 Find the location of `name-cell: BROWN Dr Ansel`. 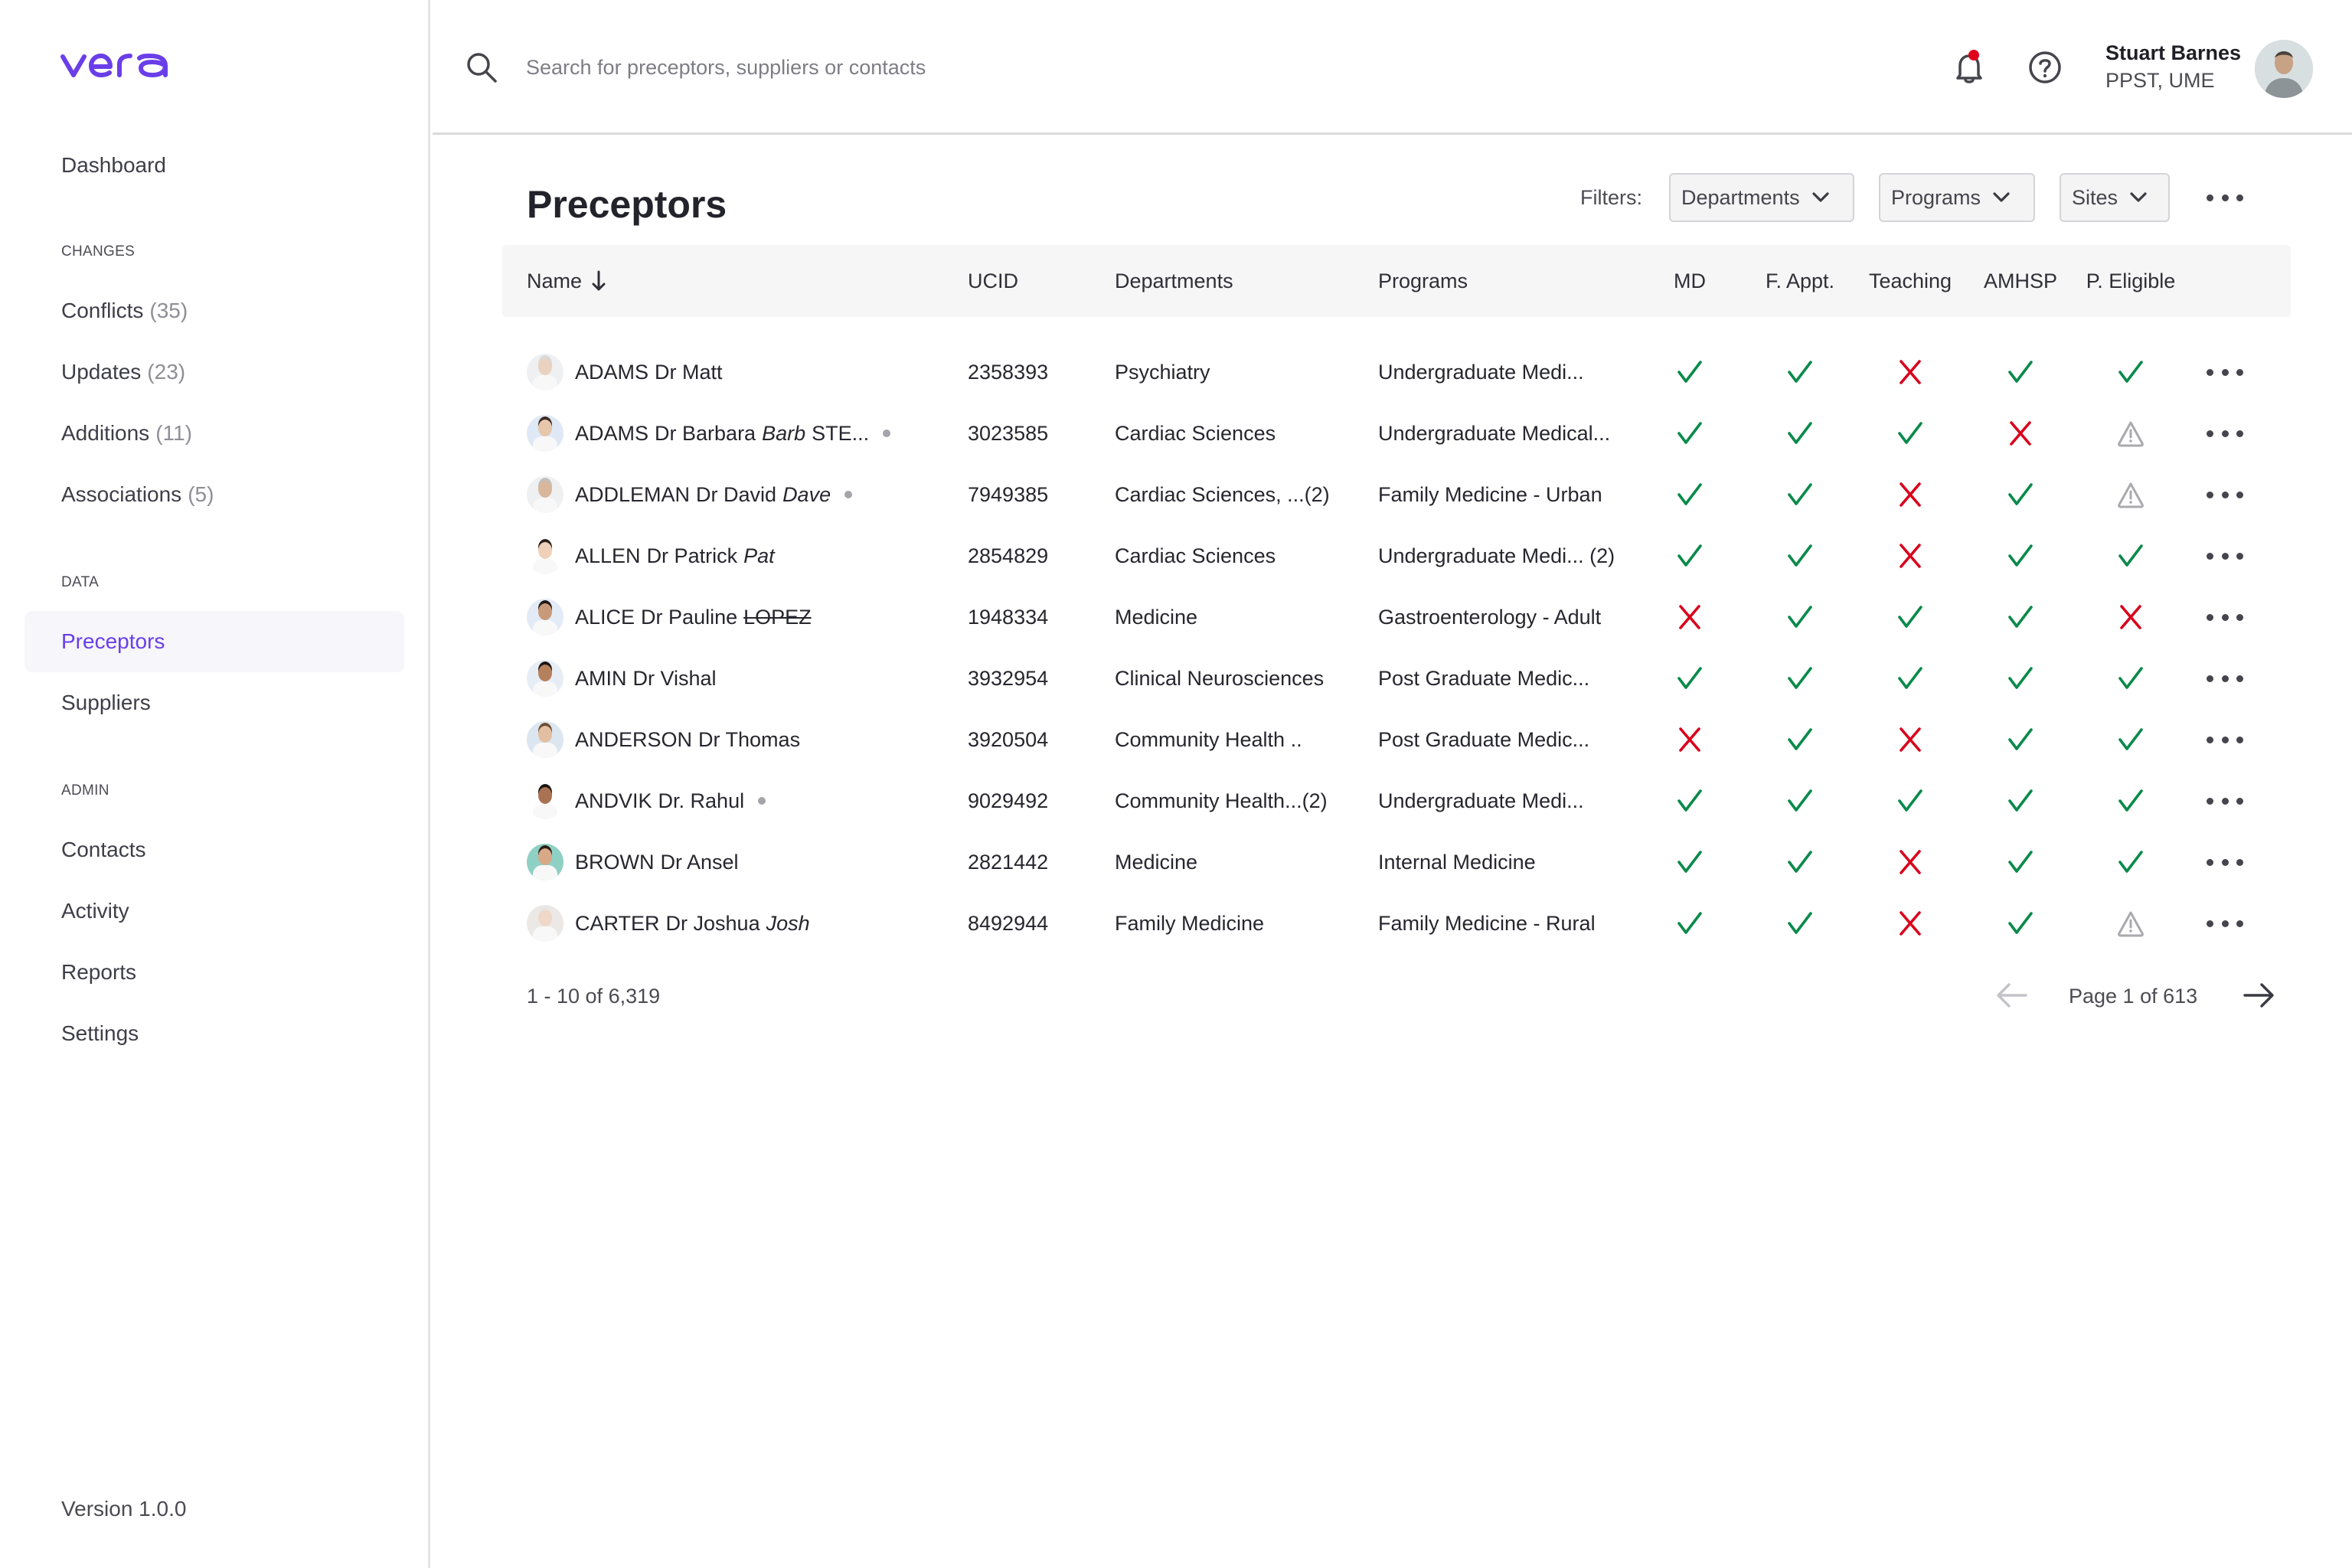

name-cell: BROWN Dr Ansel is located at coordinates (657, 862).